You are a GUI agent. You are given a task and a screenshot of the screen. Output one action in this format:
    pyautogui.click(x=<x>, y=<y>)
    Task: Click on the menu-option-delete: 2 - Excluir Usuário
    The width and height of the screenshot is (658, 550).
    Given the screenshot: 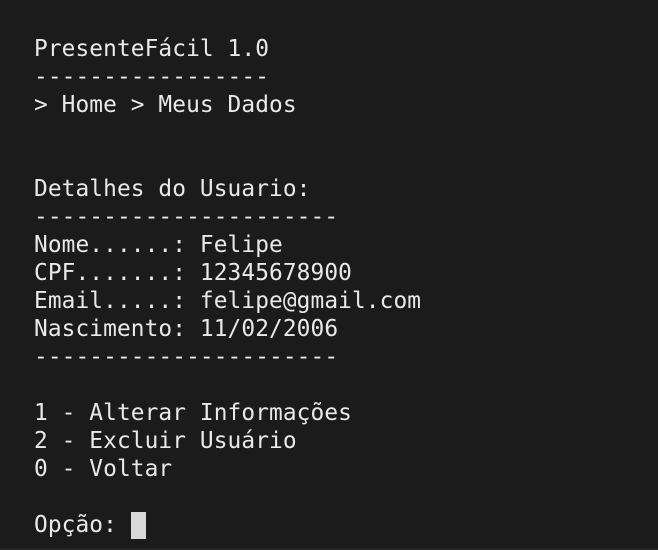 What is the action you would take?
    pyautogui.click(x=165, y=441)
    